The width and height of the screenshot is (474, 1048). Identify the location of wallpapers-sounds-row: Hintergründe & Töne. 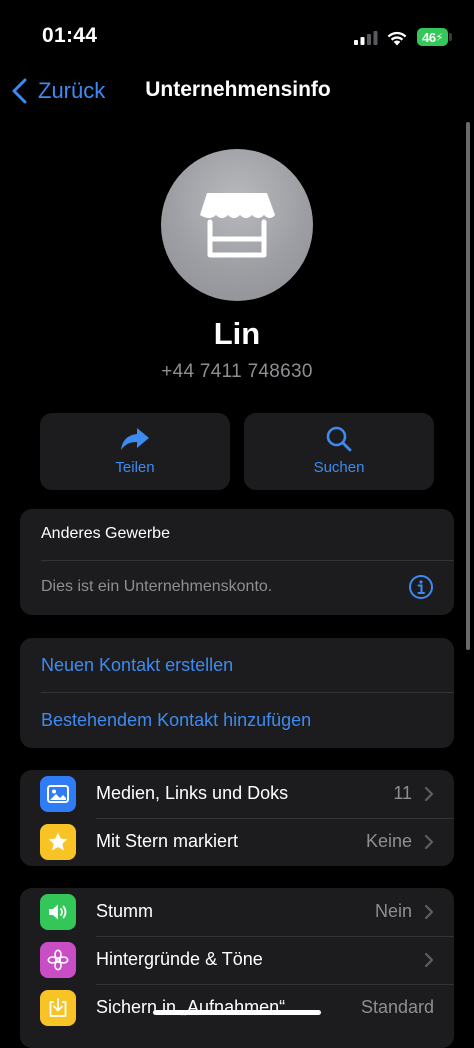
(237, 960).